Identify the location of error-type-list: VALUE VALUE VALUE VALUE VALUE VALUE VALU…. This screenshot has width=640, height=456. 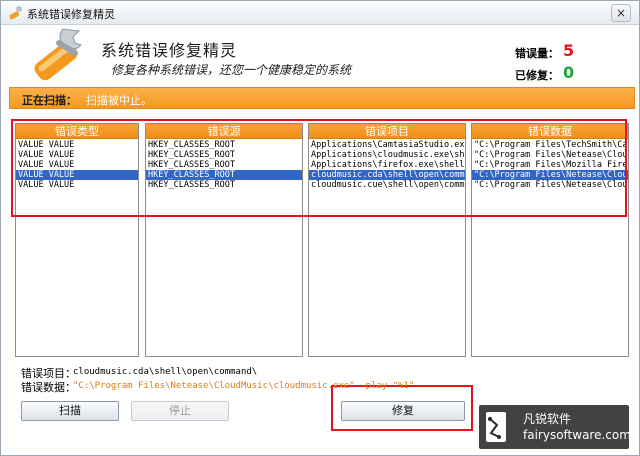
(77, 248).